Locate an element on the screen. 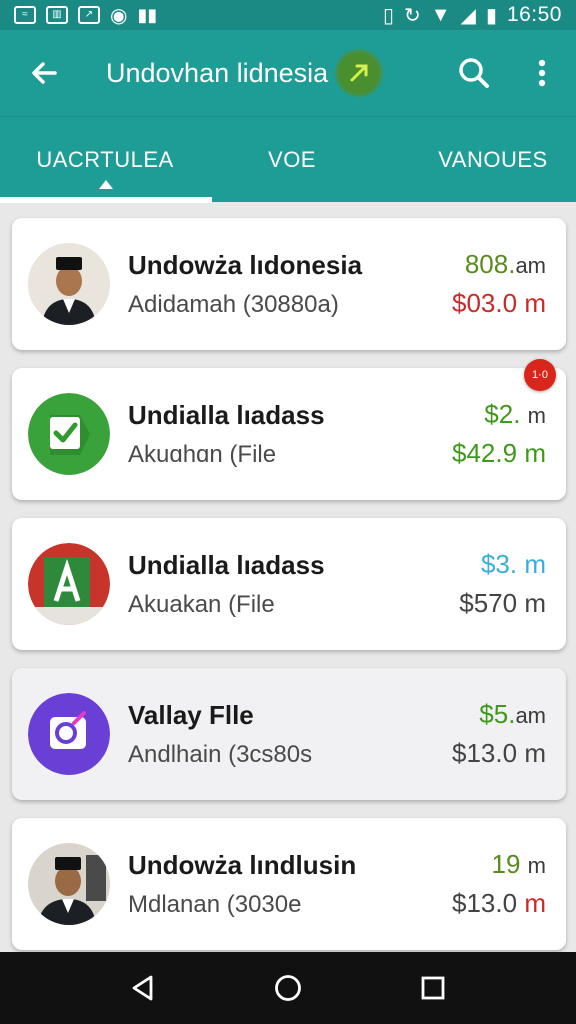  nav-recents-button is located at coordinates (433, 988).